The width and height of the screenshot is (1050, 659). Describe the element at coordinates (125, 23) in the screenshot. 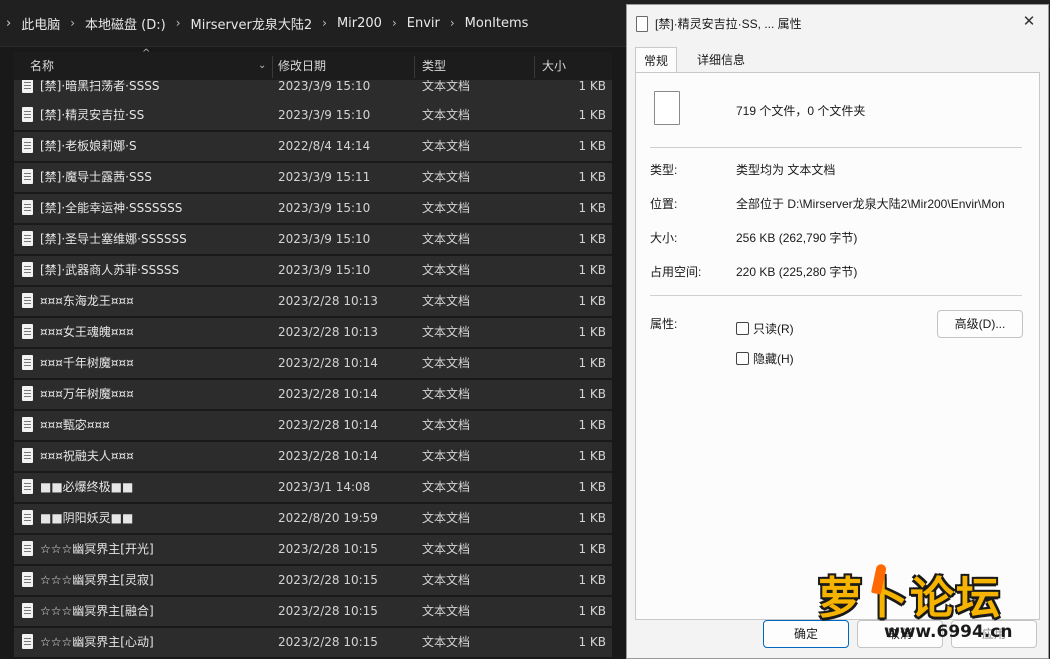

I see `breadcrumb-item-drive: 本地磁盘 (D:)` at that location.